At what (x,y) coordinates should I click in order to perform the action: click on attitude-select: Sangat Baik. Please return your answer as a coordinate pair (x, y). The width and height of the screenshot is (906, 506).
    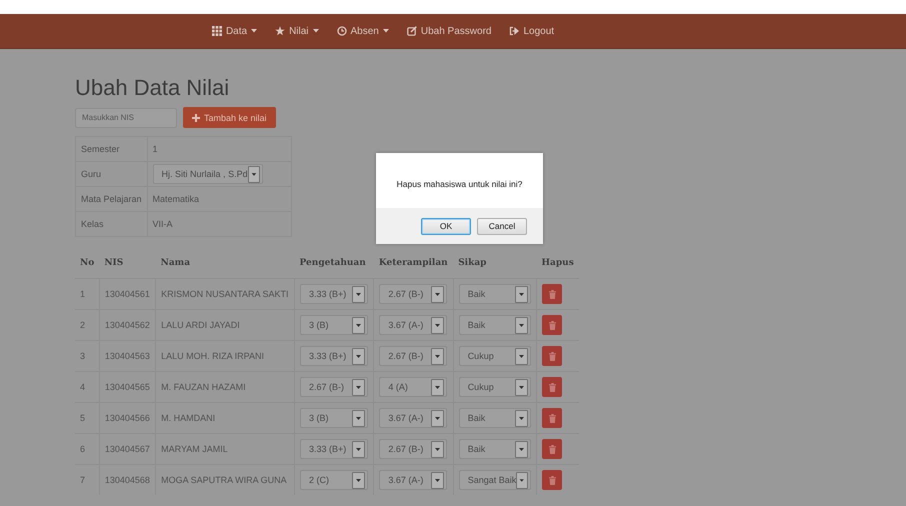
    Looking at the image, I should click on (494, 480).